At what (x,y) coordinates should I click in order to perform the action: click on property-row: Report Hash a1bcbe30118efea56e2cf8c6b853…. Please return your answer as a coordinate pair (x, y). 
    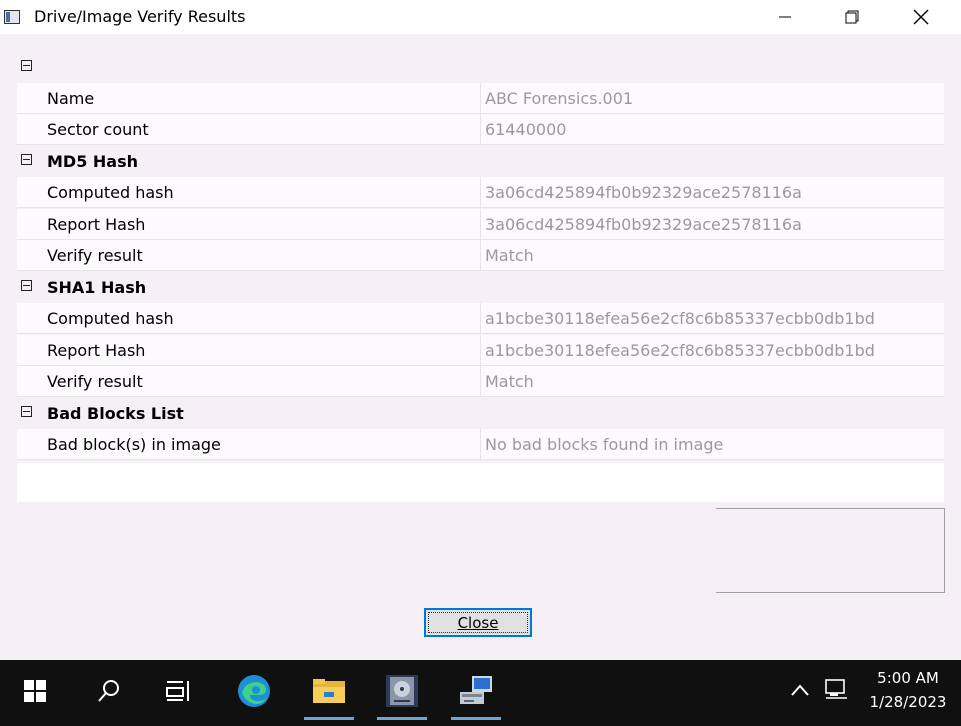
    Looking at the image, I should click on (480, 350).